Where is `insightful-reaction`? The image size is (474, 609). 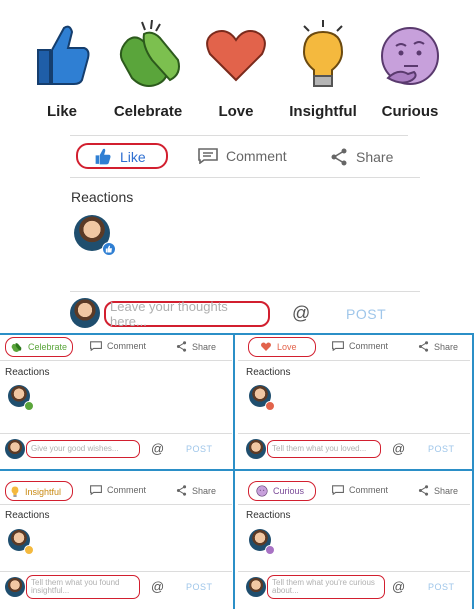 insightful-reaction is located at coordinates (323, 56).